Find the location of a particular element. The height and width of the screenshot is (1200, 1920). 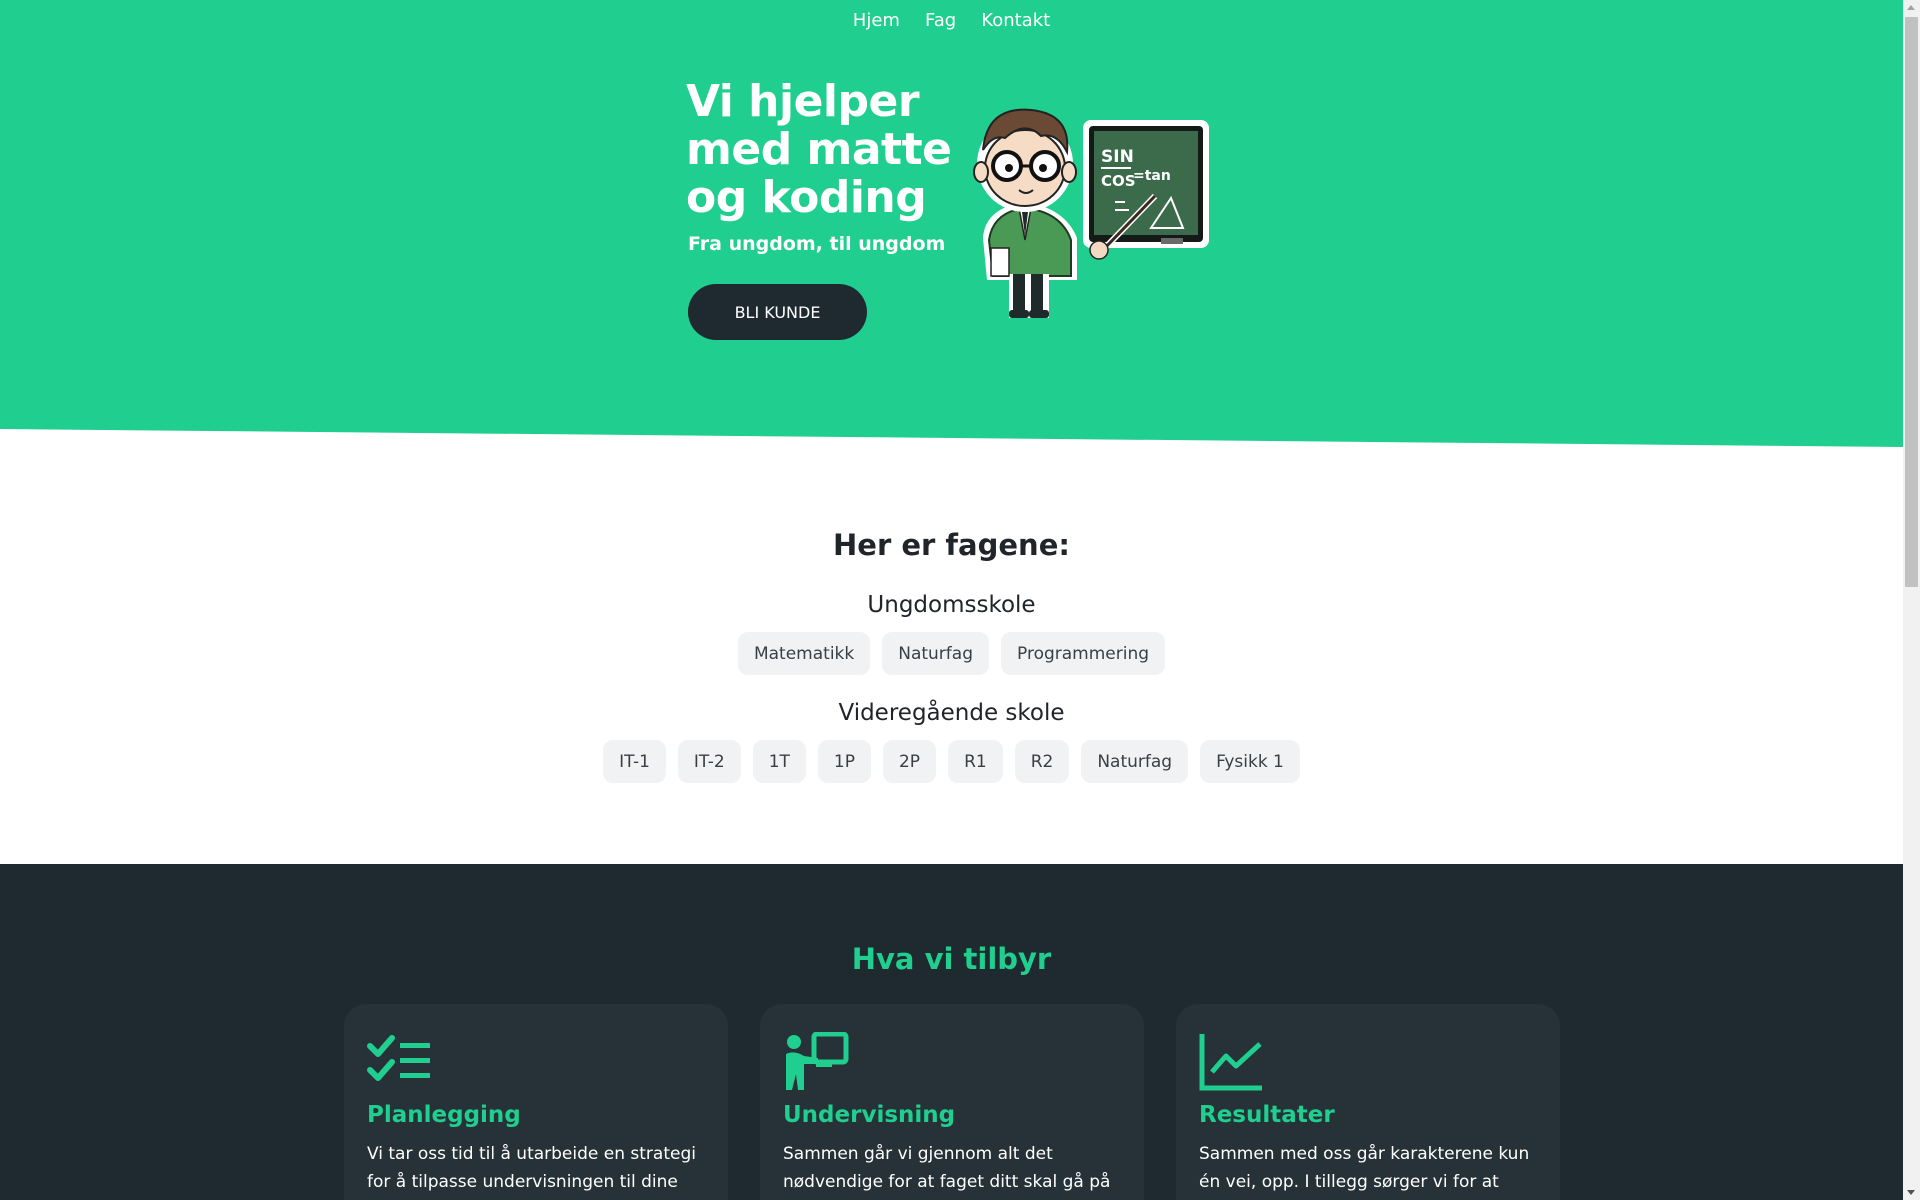

subjects-heading: Her er fagene: is located at coordinates (951, 545).